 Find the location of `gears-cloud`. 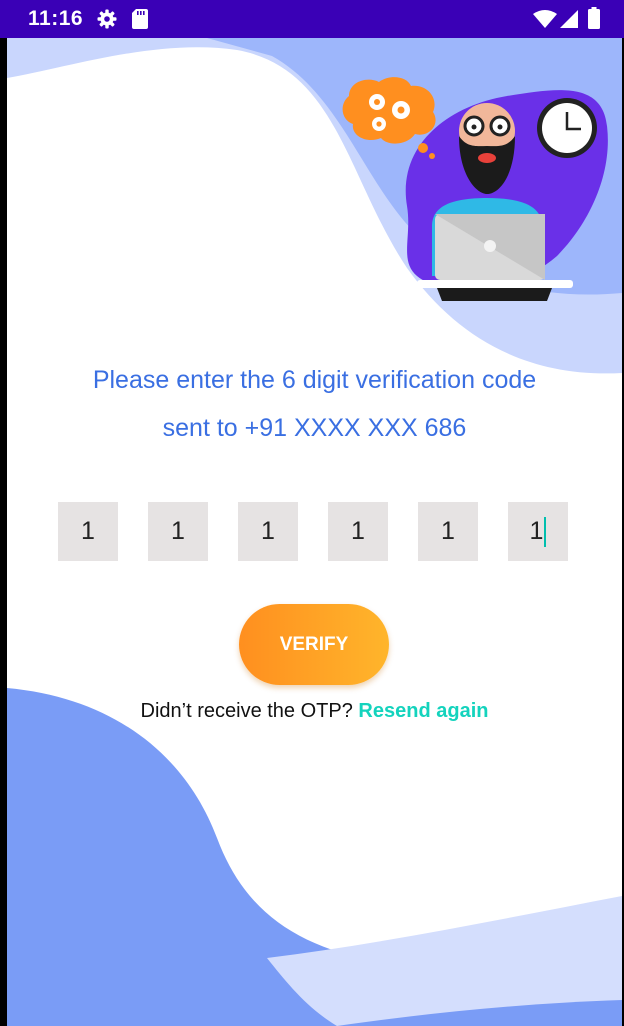

gears-cloud is located at coordinates (389, 118).